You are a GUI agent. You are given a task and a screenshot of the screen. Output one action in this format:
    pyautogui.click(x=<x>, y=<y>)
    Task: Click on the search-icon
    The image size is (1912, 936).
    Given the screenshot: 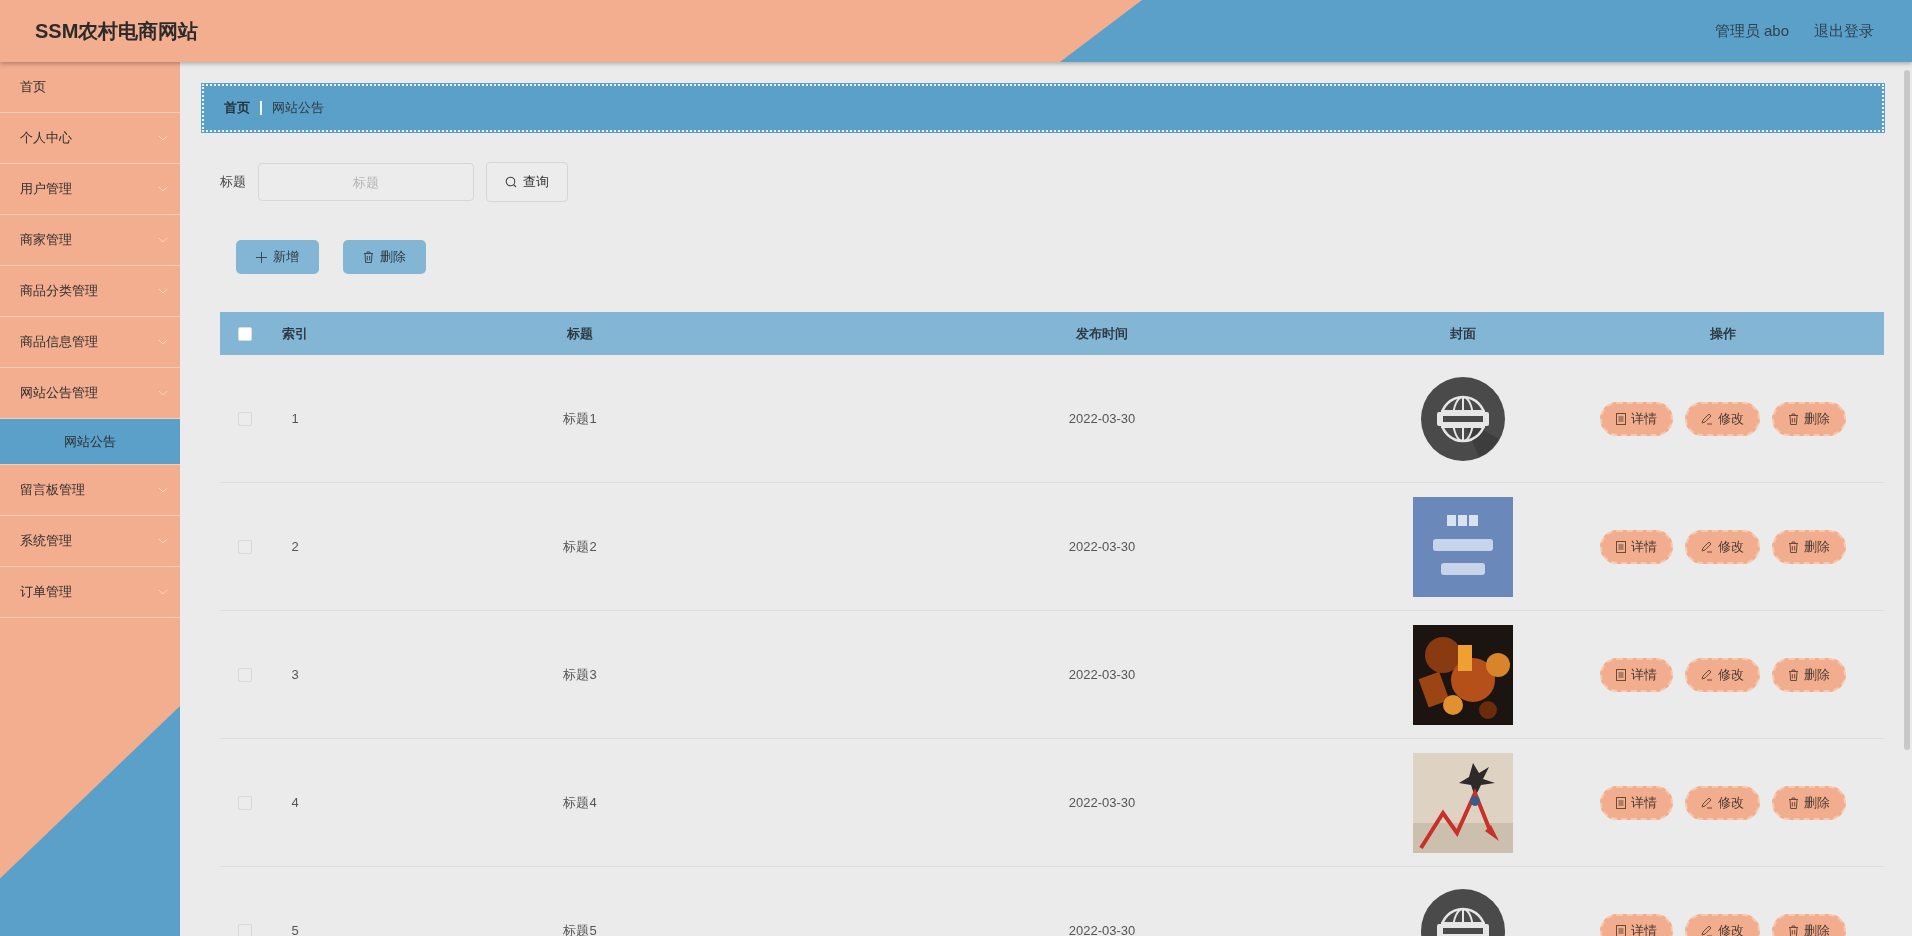 What is the action you would take?
    pyautogui.click(x=511, y=182)
    